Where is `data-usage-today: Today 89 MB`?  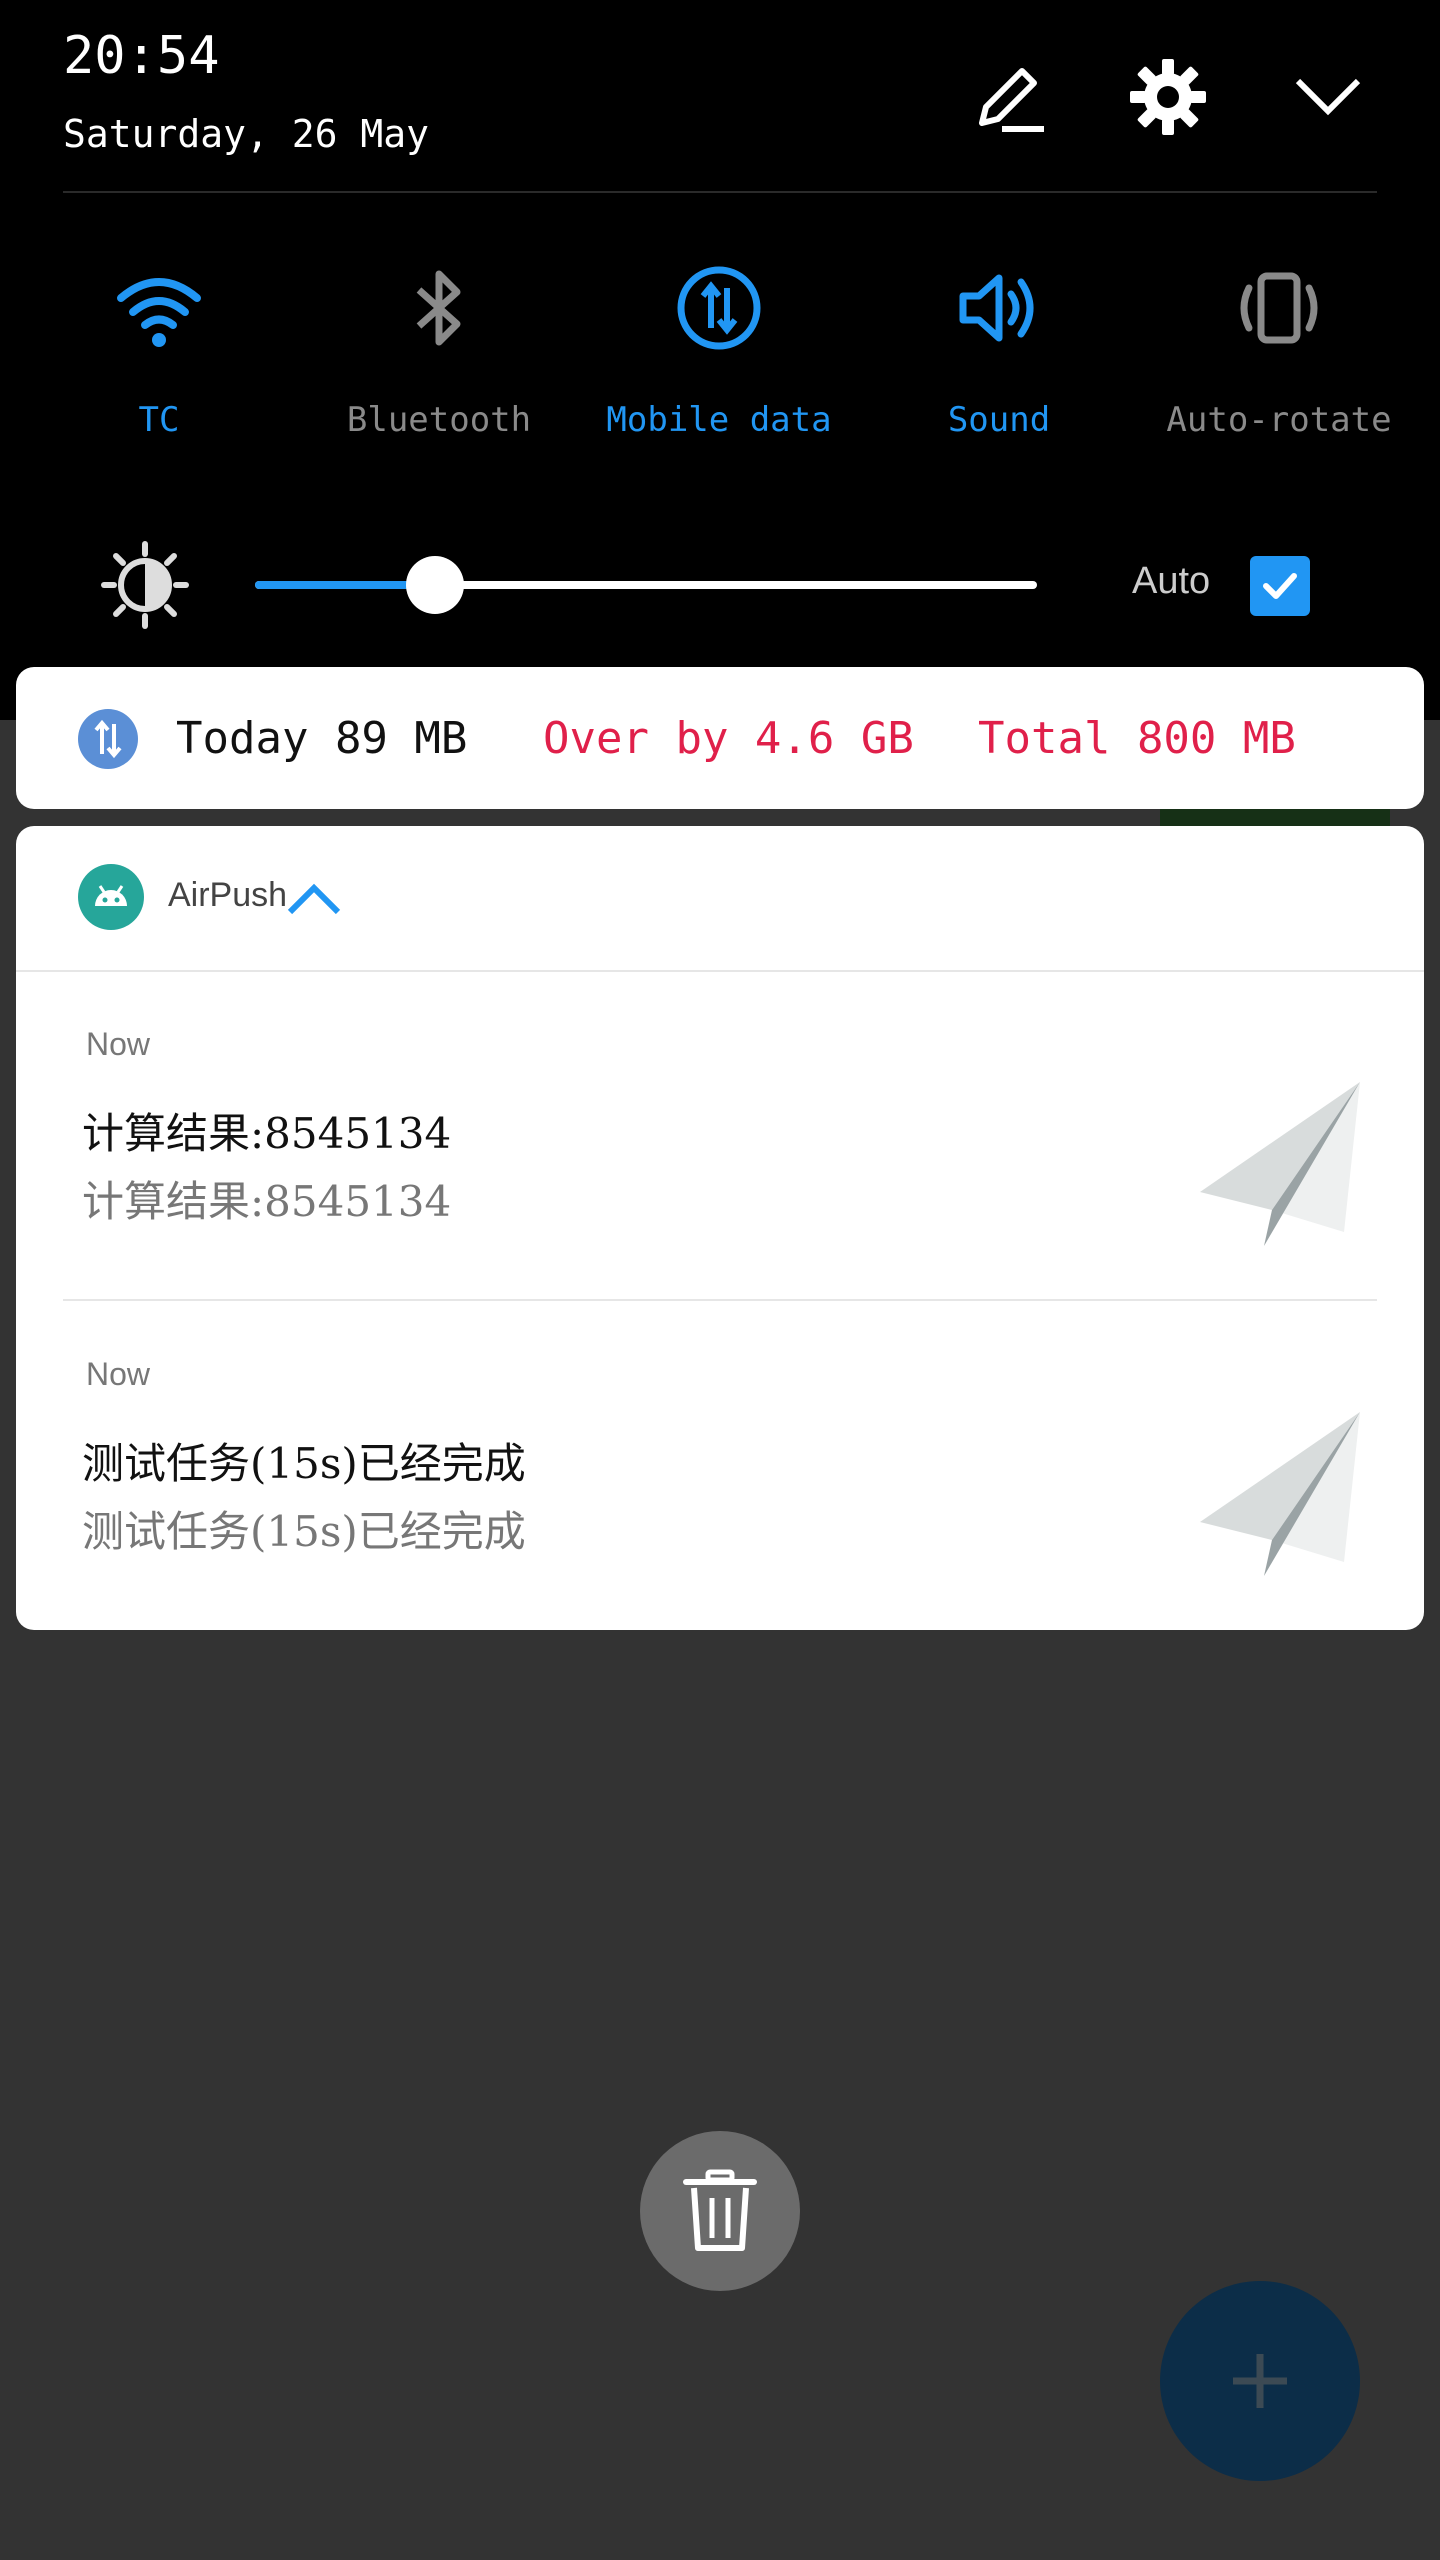 data-usage-today: Today 89 MB is located at coordinates (322, 738).